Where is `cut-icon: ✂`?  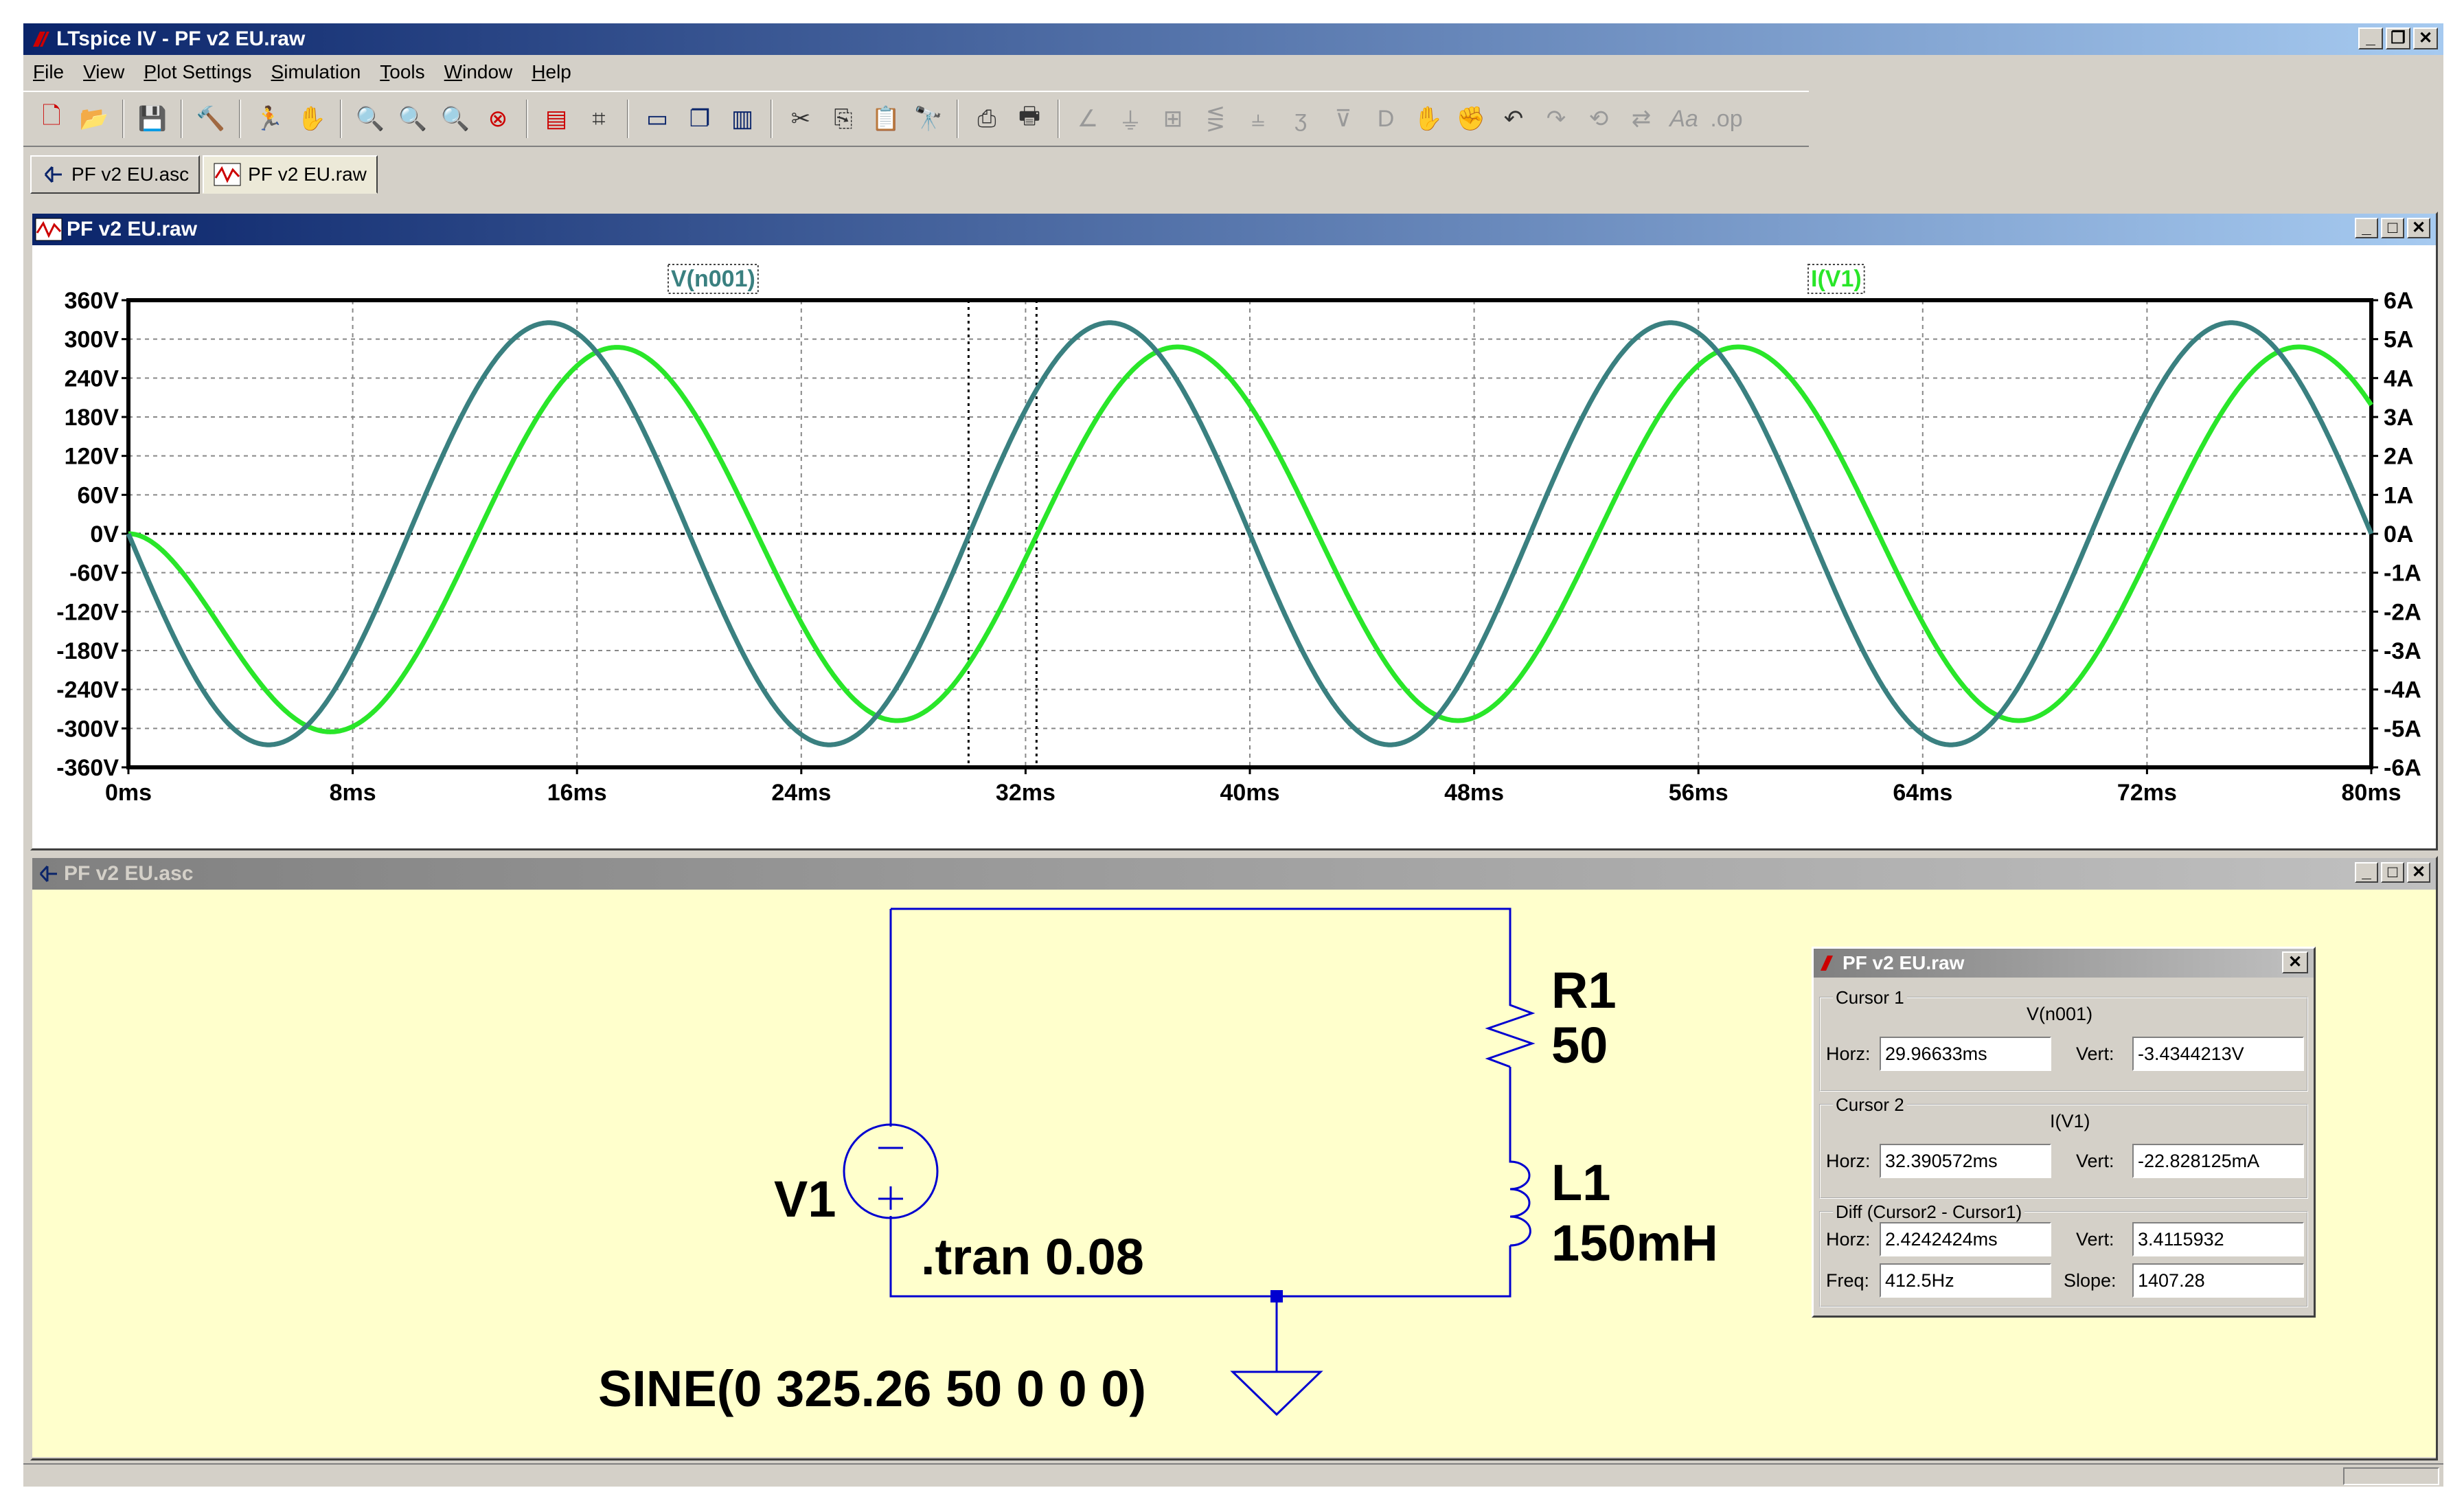
cut-icon: ✂ is located at coordinates (800, 119).